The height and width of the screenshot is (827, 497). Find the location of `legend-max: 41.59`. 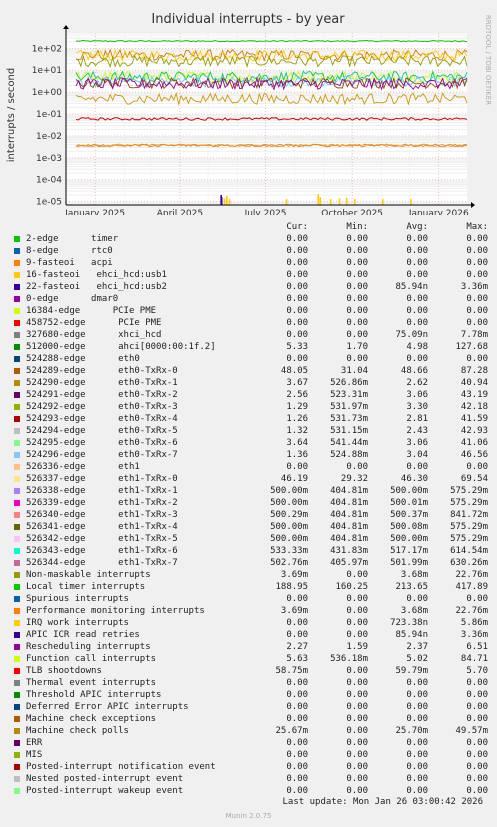

legend-max: 41.59 is located at coordinates (474, 419).